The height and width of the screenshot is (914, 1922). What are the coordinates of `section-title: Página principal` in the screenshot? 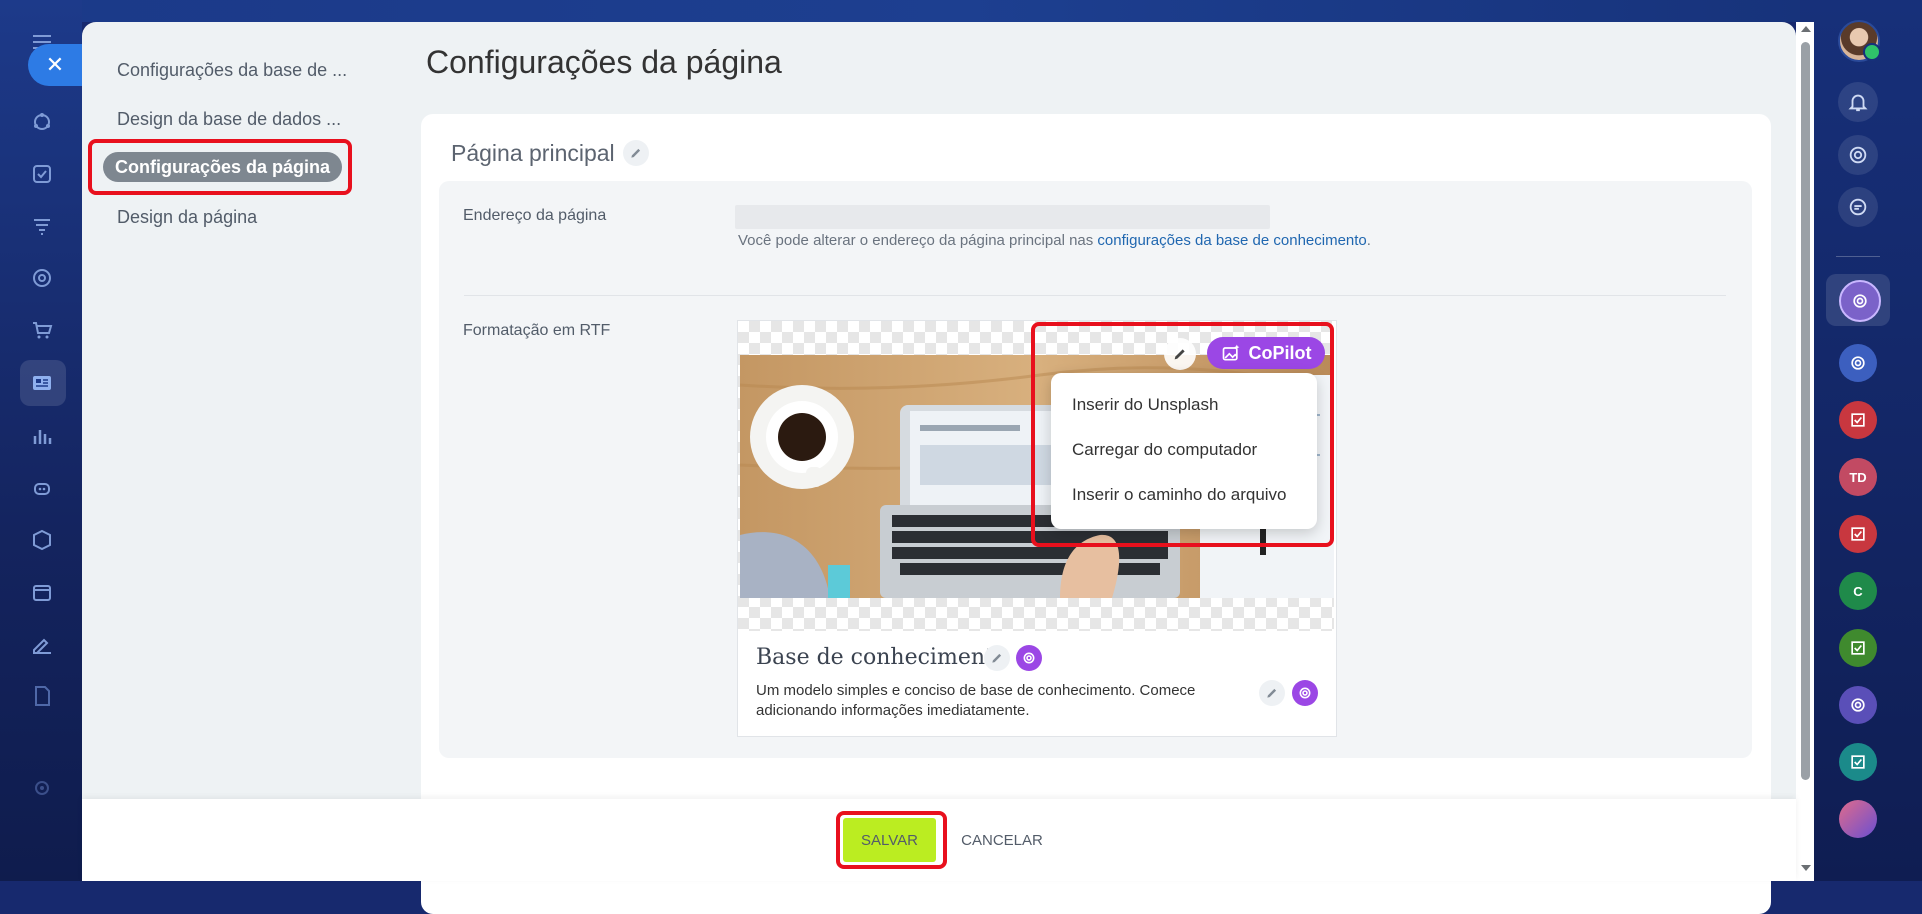 It's located at (533, 153).